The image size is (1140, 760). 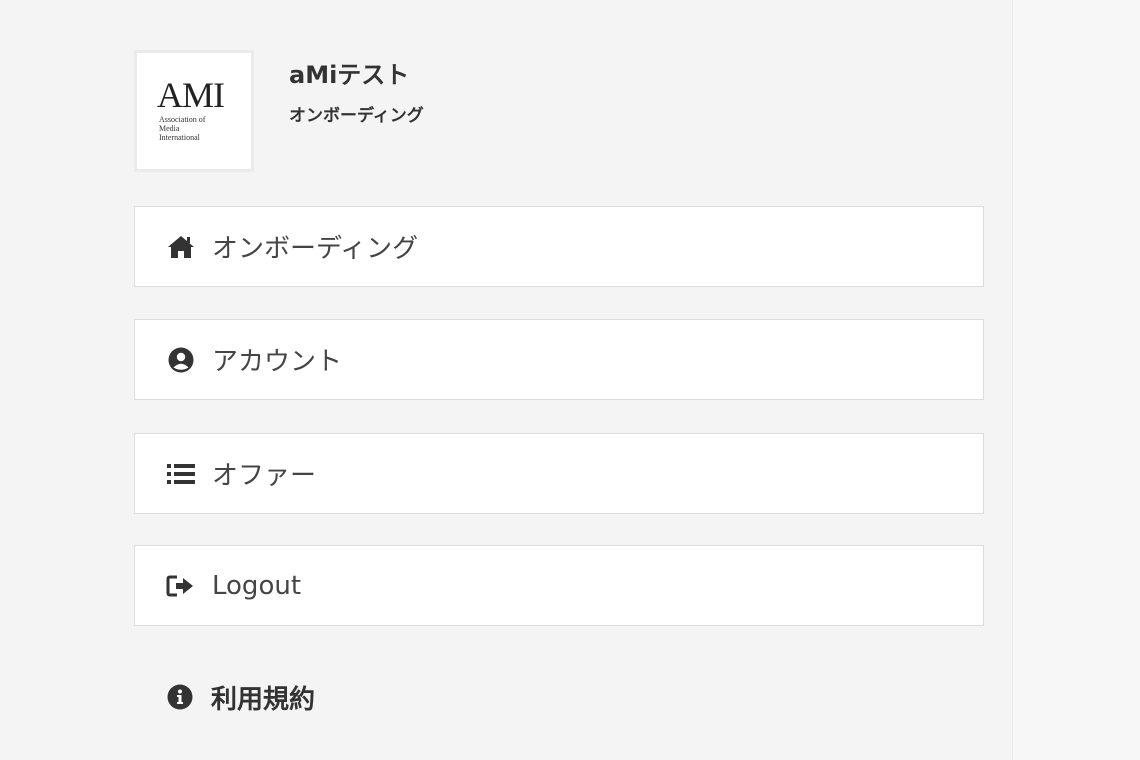 I want to click on organization-logo: AMI Association of Media International, so click(x=194, y=111).